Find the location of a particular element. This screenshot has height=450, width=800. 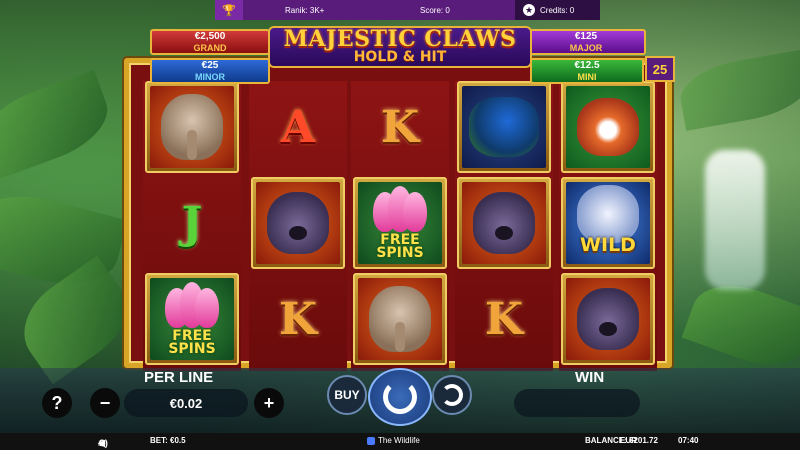

wild-label: WILD is located at coordinates (608, 245).